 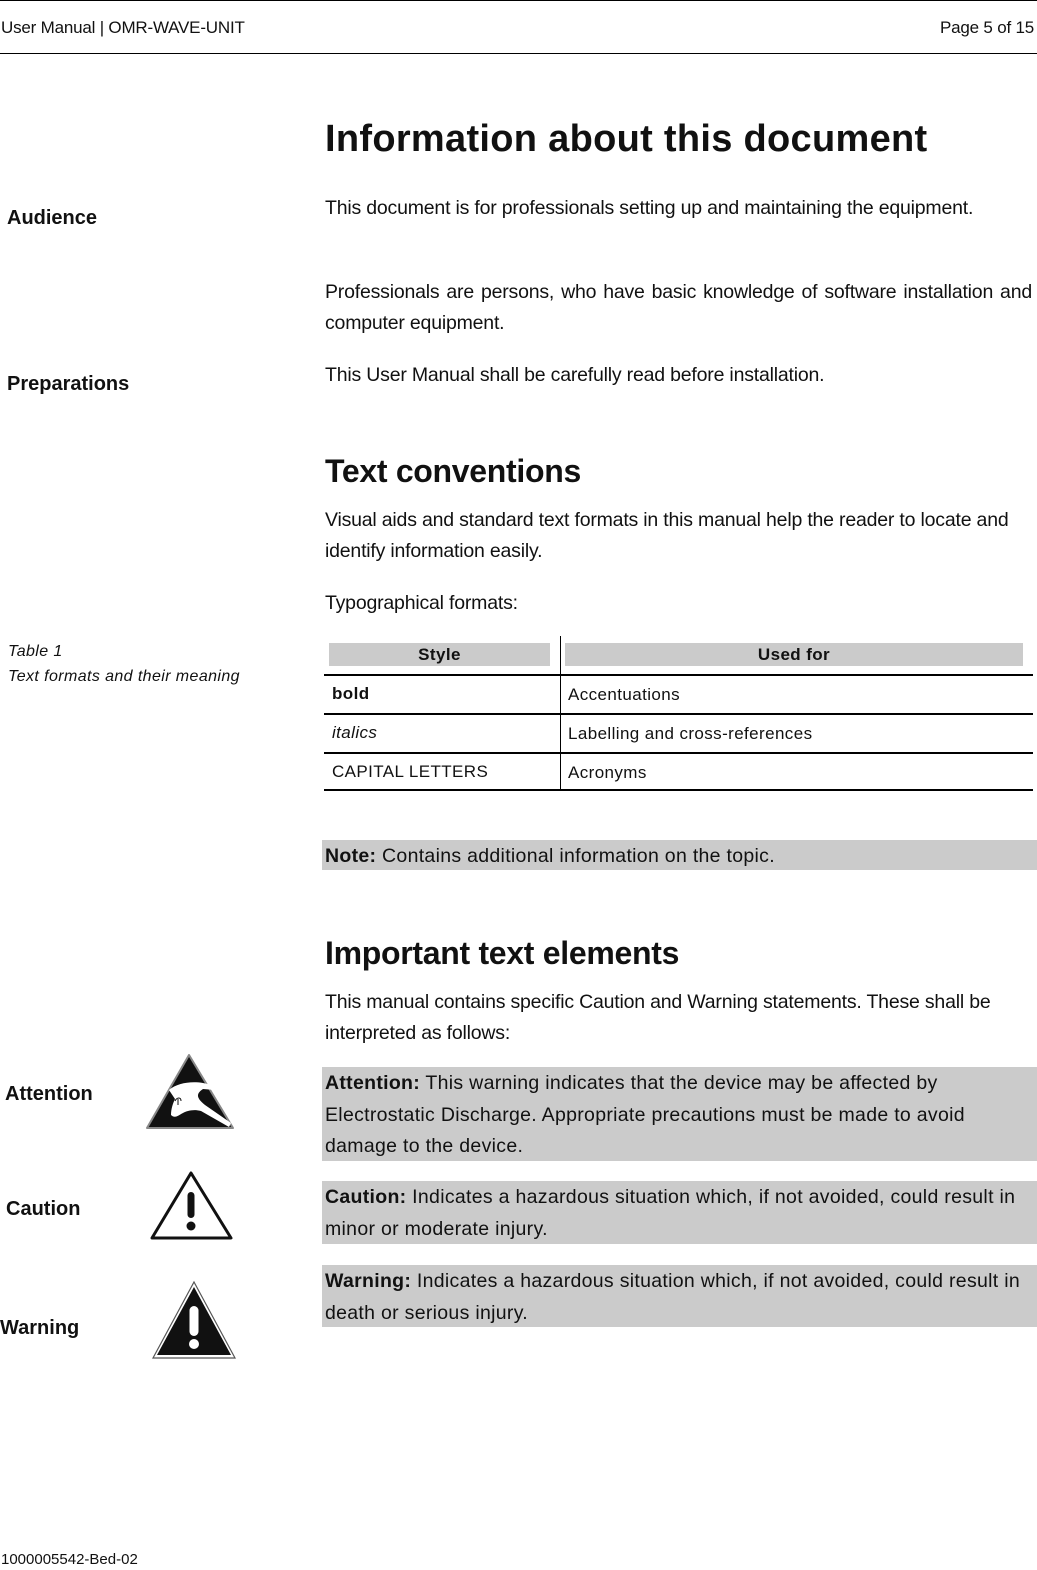 I want to click on esd-warning-icon, so click(x=190, y=1091).